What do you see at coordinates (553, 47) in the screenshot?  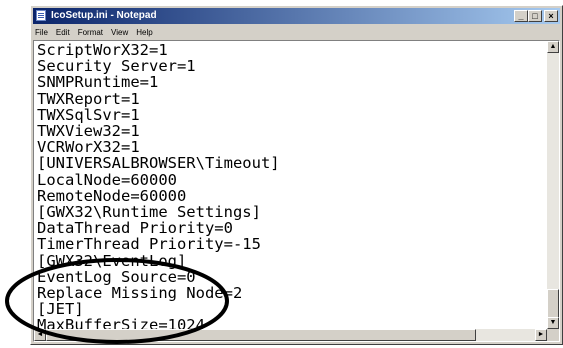 I see `scroll-up-icon: ▲` at bounding box center [553, 47].